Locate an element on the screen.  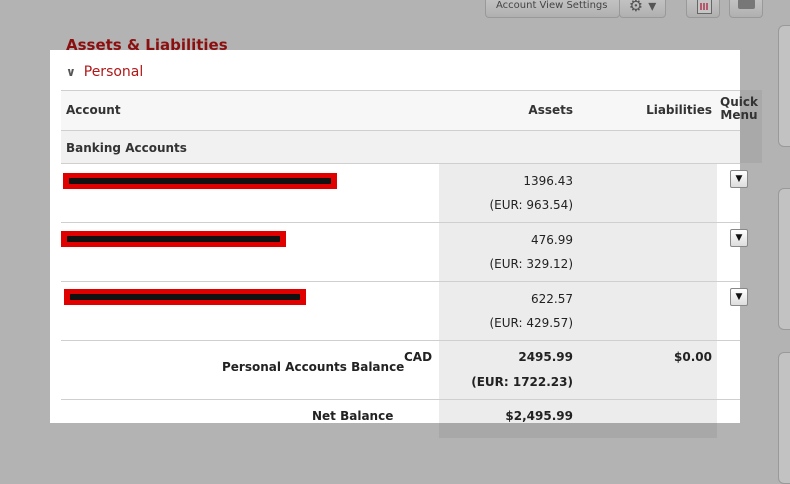
chevron-down-icon: ∨ is located at coordinates (71, 72).